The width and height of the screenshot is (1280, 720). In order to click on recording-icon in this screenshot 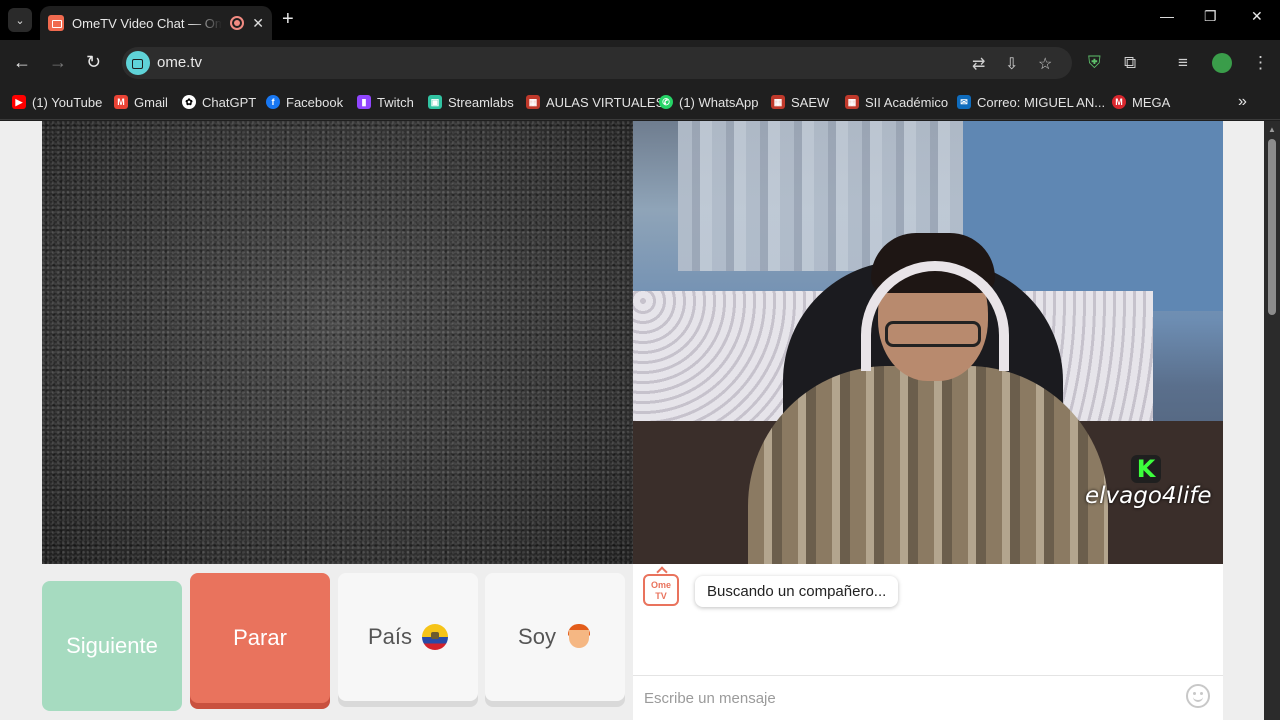, I will do `click(237, 23)`.